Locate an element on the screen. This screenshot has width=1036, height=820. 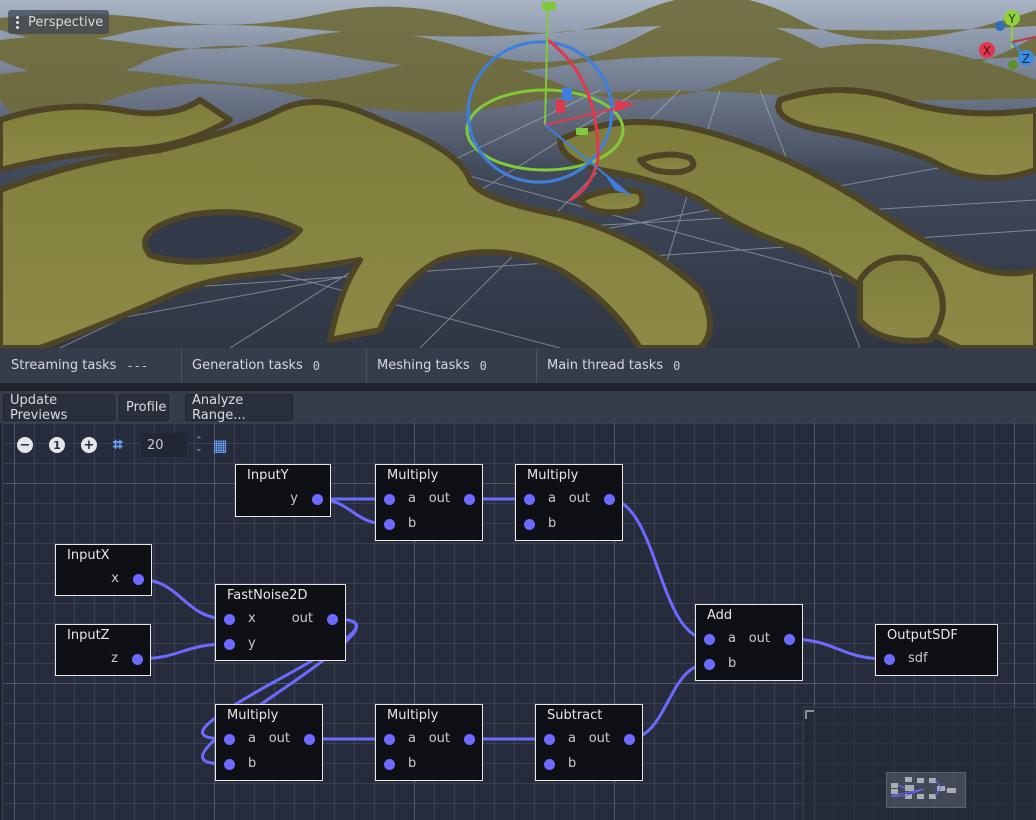
graph-node-sub: Subtract a b out is located at coordinates (589, 742).